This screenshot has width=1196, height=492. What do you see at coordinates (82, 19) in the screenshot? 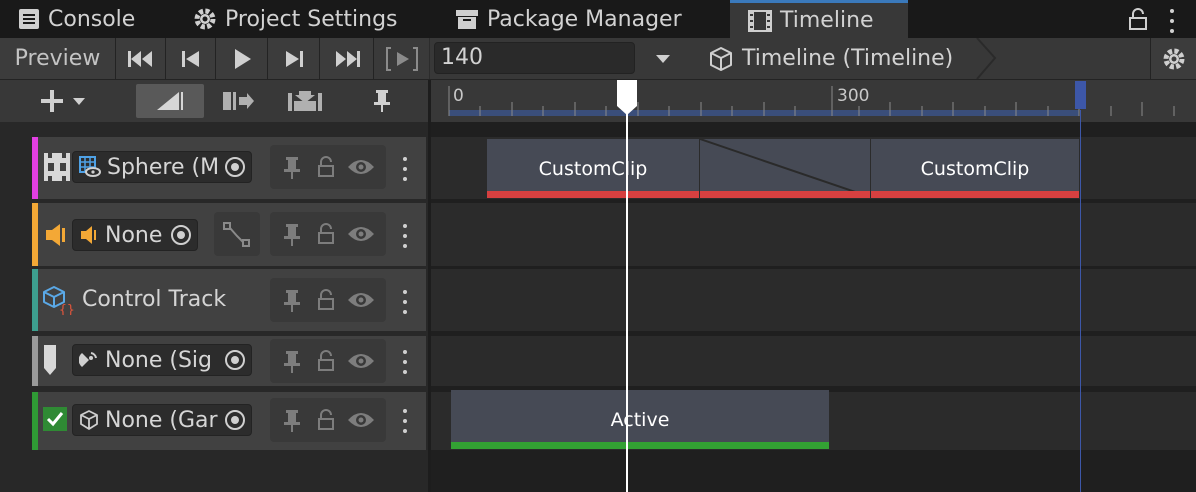
I see `tab-console: Console` at bounding box center [82, 19].